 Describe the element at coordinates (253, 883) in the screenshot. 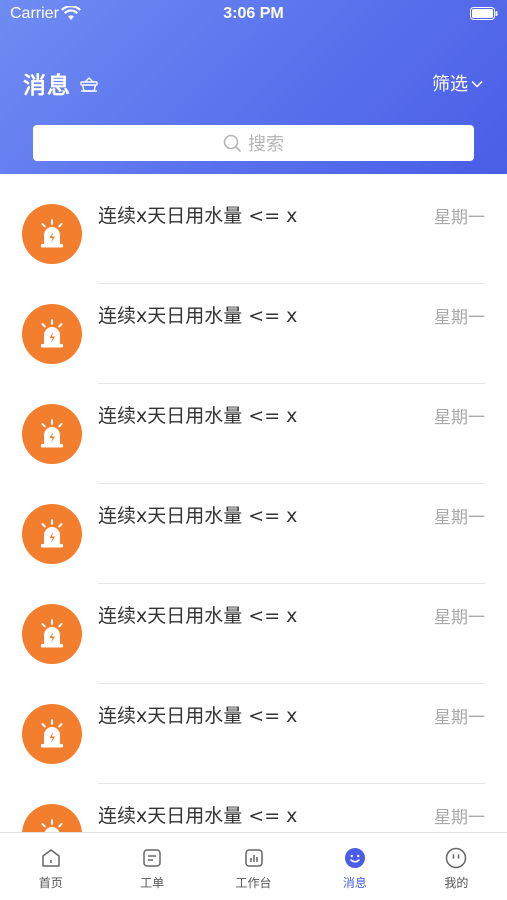

I see `tab-label: 工作台` at that location.